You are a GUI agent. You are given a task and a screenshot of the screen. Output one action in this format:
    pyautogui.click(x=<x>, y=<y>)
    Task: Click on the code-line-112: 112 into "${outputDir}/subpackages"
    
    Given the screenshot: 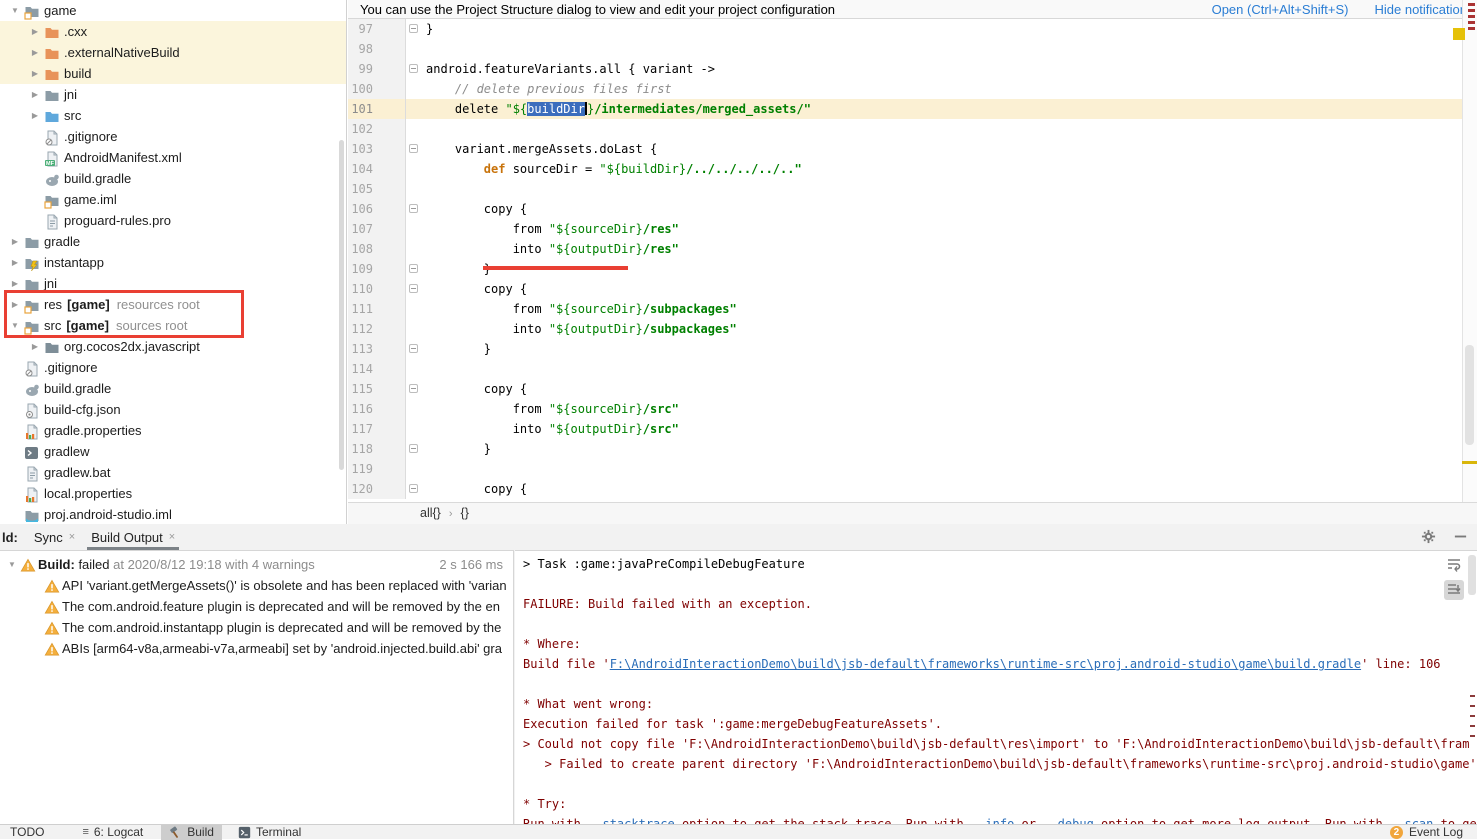 What is the action you would take?
    pyautogui.click(x=905, y=329)
    